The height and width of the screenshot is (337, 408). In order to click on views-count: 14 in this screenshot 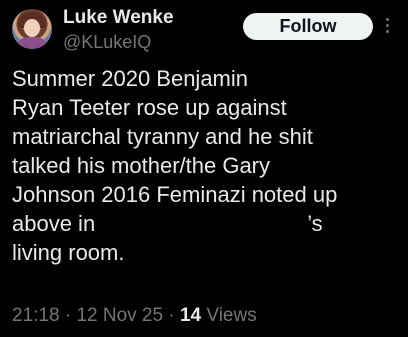, I will do `click(190, 315)`.